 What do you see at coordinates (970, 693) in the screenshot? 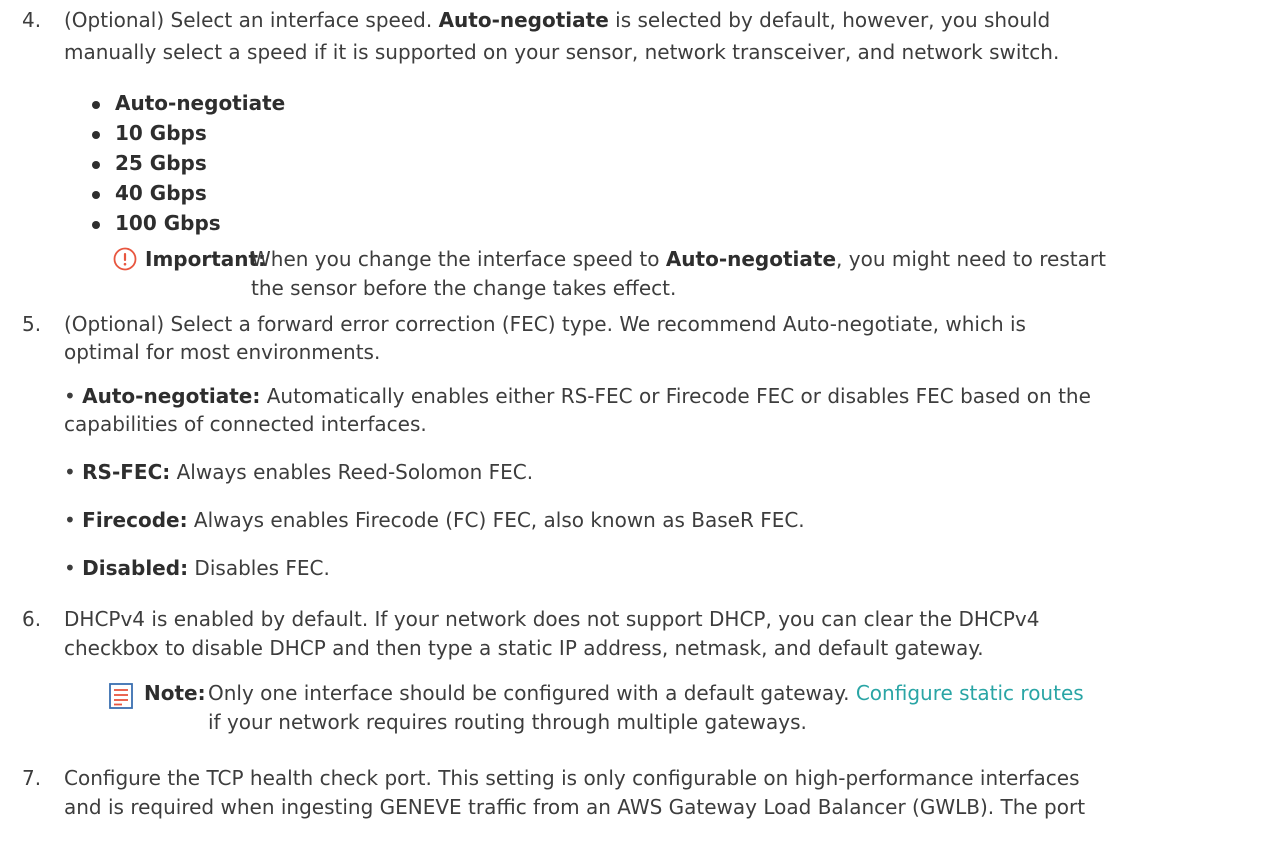
I see `configure-static-routes-link: Configure static routes` at bounding box center [970, 693].